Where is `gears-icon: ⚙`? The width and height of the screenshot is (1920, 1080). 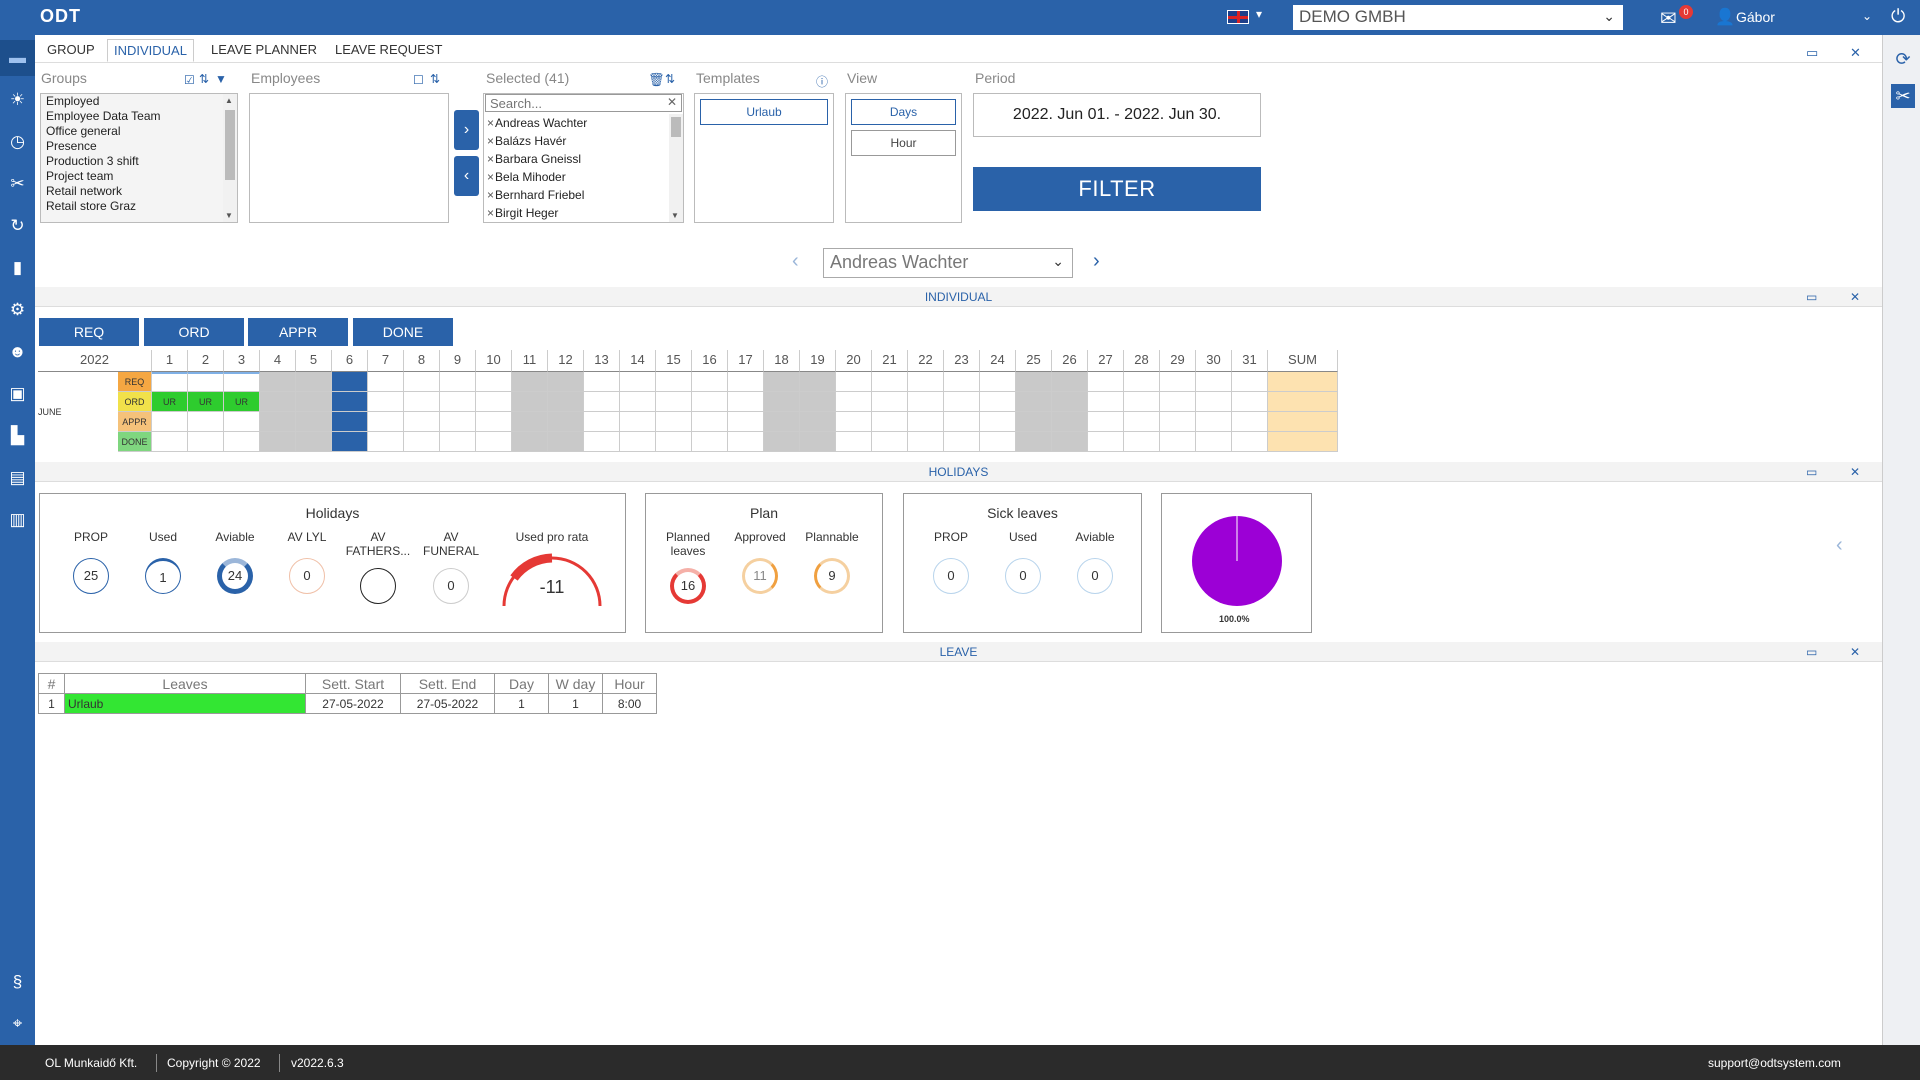 gears-icon: ⚙ is located at coordinates (17, 310).